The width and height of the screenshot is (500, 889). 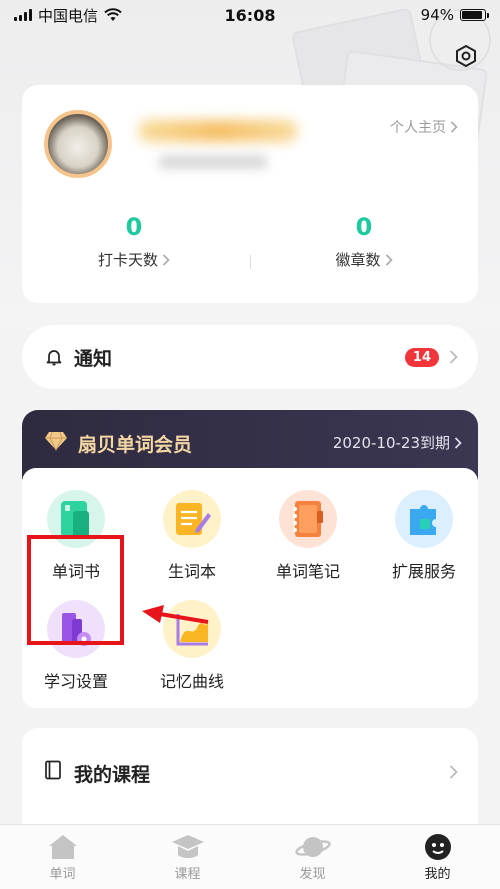 What do you see at coordinates (218, 131) in the screenshot?
I see `blurred-username` at bounding box center [218, 131].